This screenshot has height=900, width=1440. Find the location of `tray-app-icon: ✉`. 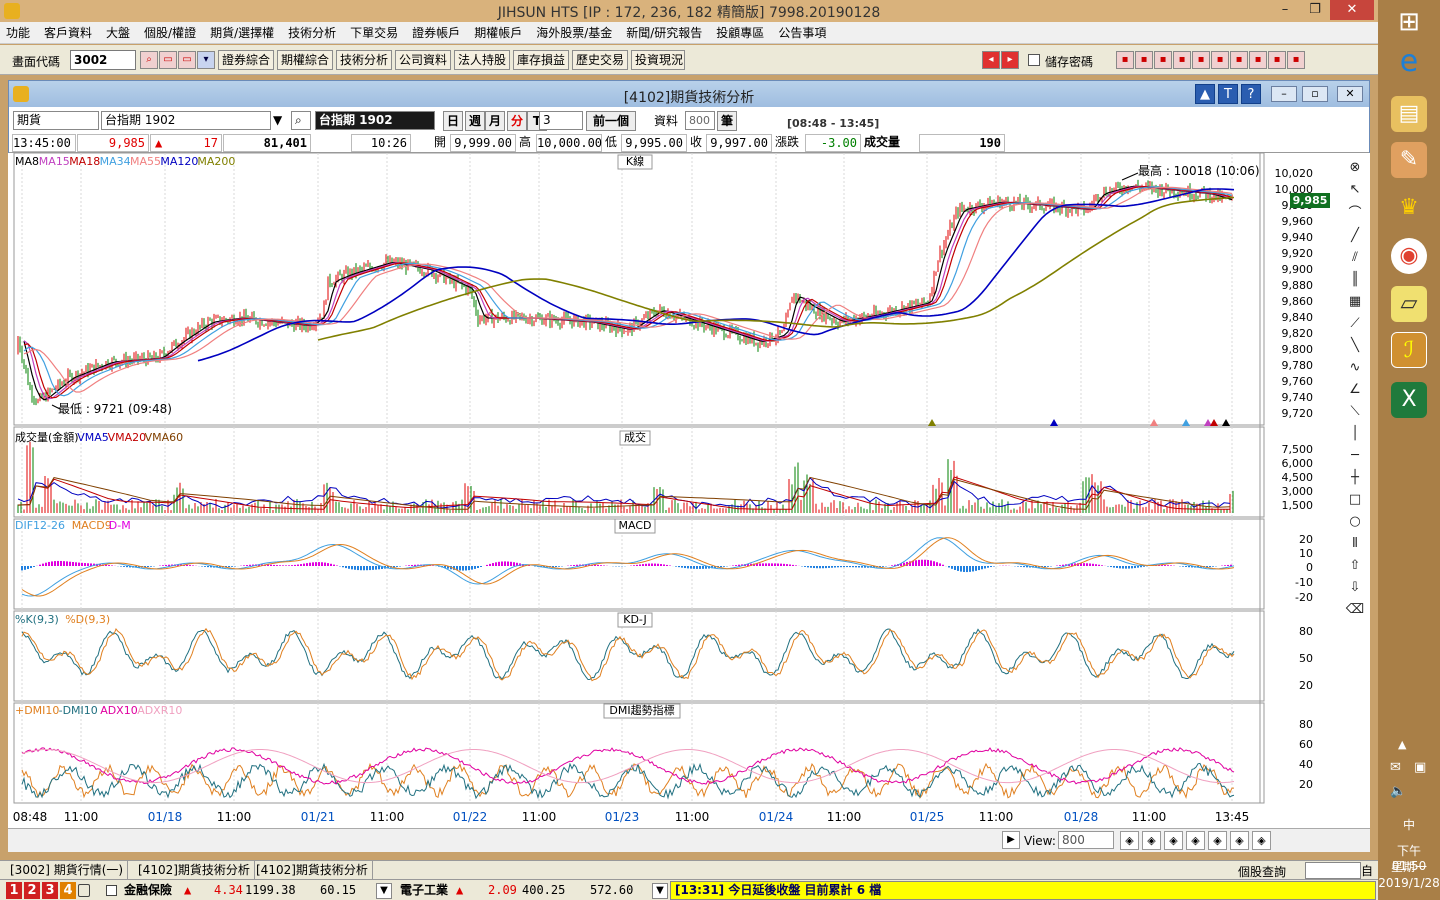

tray-app-icon: ✉ is located at coordinates (1395, 767).